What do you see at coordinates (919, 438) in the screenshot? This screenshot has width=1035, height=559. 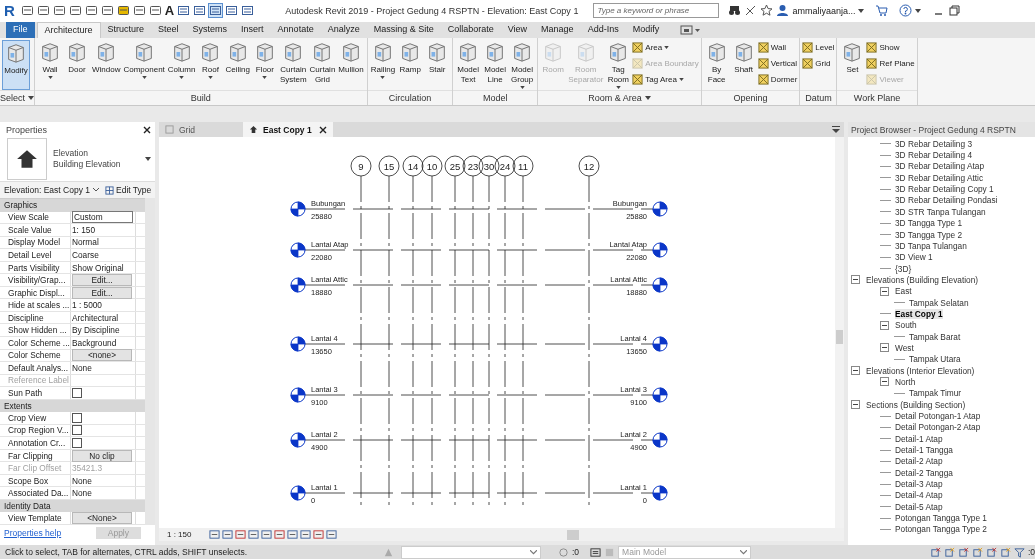 I see `tree-item: Detail-1 Atap` at bounding box center [919, 438].